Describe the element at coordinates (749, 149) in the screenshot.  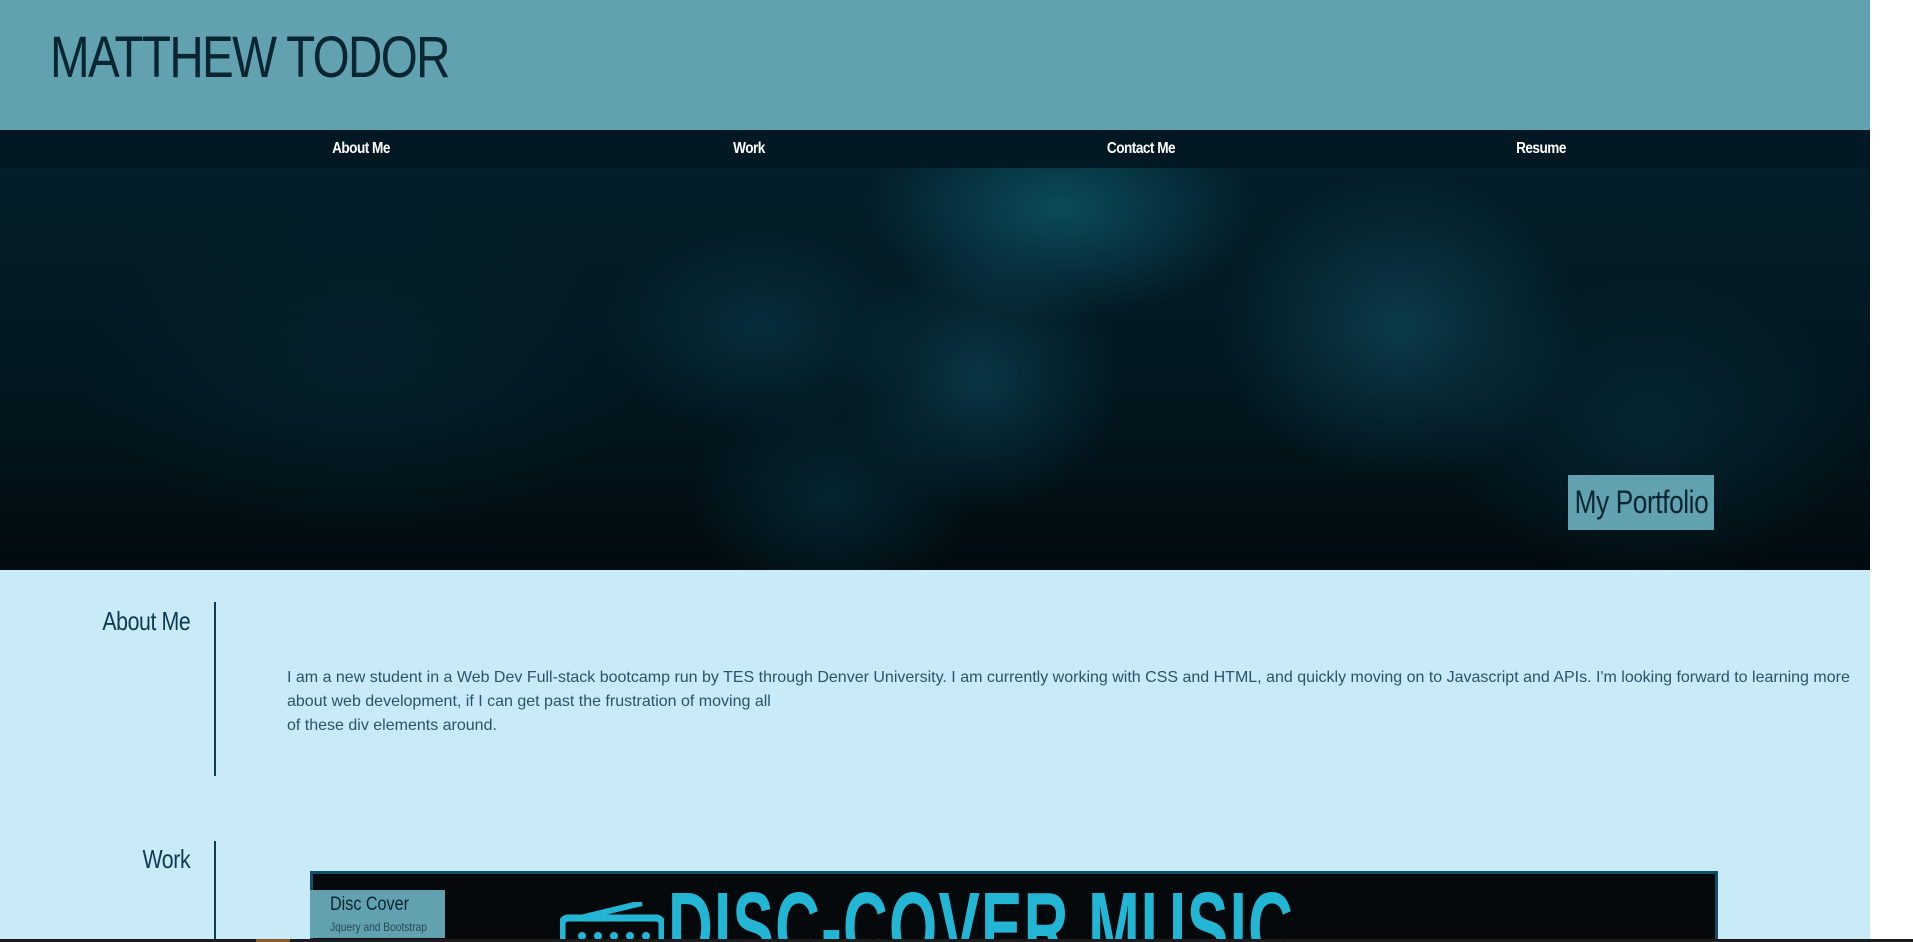
I see `nav-work: Work` at that location.